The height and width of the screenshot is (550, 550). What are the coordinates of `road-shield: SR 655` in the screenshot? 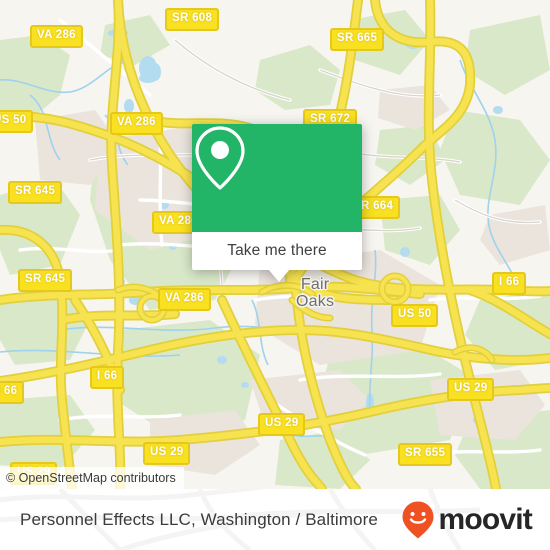 It's located at (425, 454).